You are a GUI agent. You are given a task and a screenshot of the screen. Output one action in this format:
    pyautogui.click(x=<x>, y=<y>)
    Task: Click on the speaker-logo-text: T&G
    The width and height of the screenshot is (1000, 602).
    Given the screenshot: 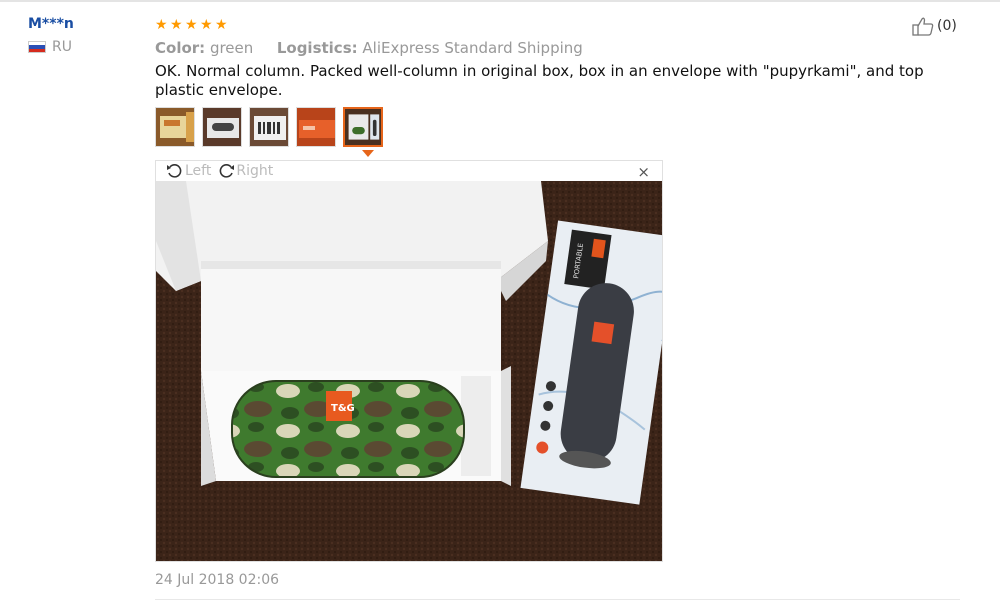 What is the action you would take?
    pyautogui.click(x=343, y=408)
    